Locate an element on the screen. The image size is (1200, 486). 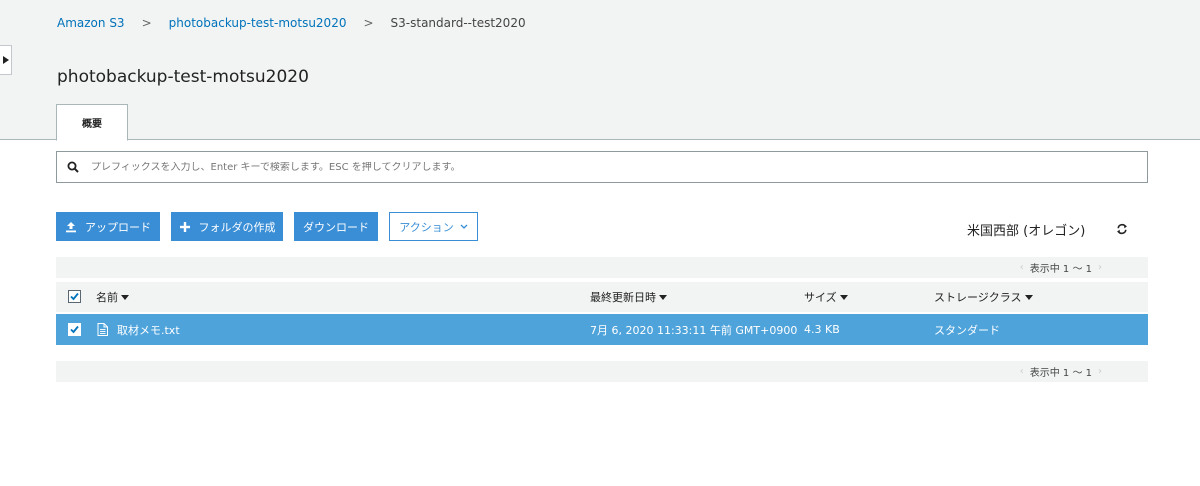
pagination-bottom: ‹ 表示中 1 ～ 1 › is located at coordinates (602, 371).